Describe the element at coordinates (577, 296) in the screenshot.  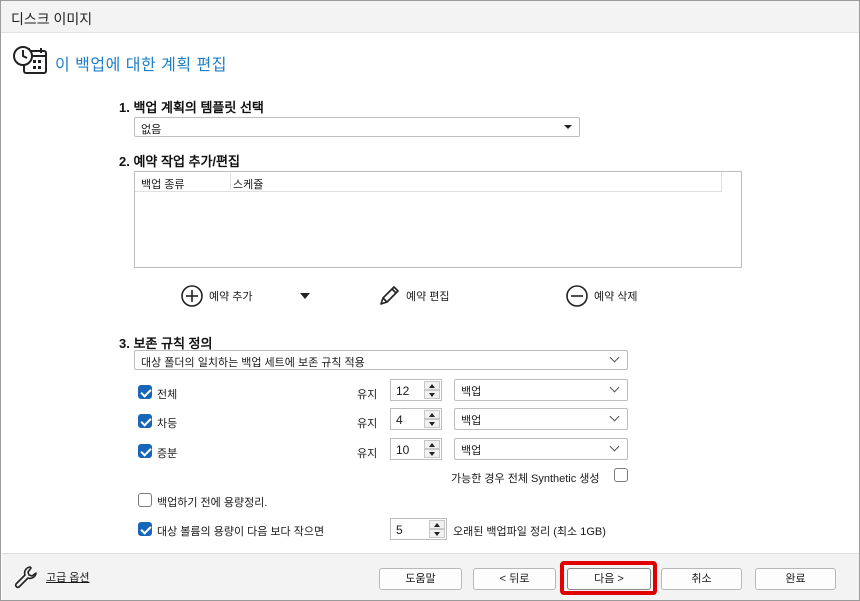
I see `minus-circle-icon` at that location.